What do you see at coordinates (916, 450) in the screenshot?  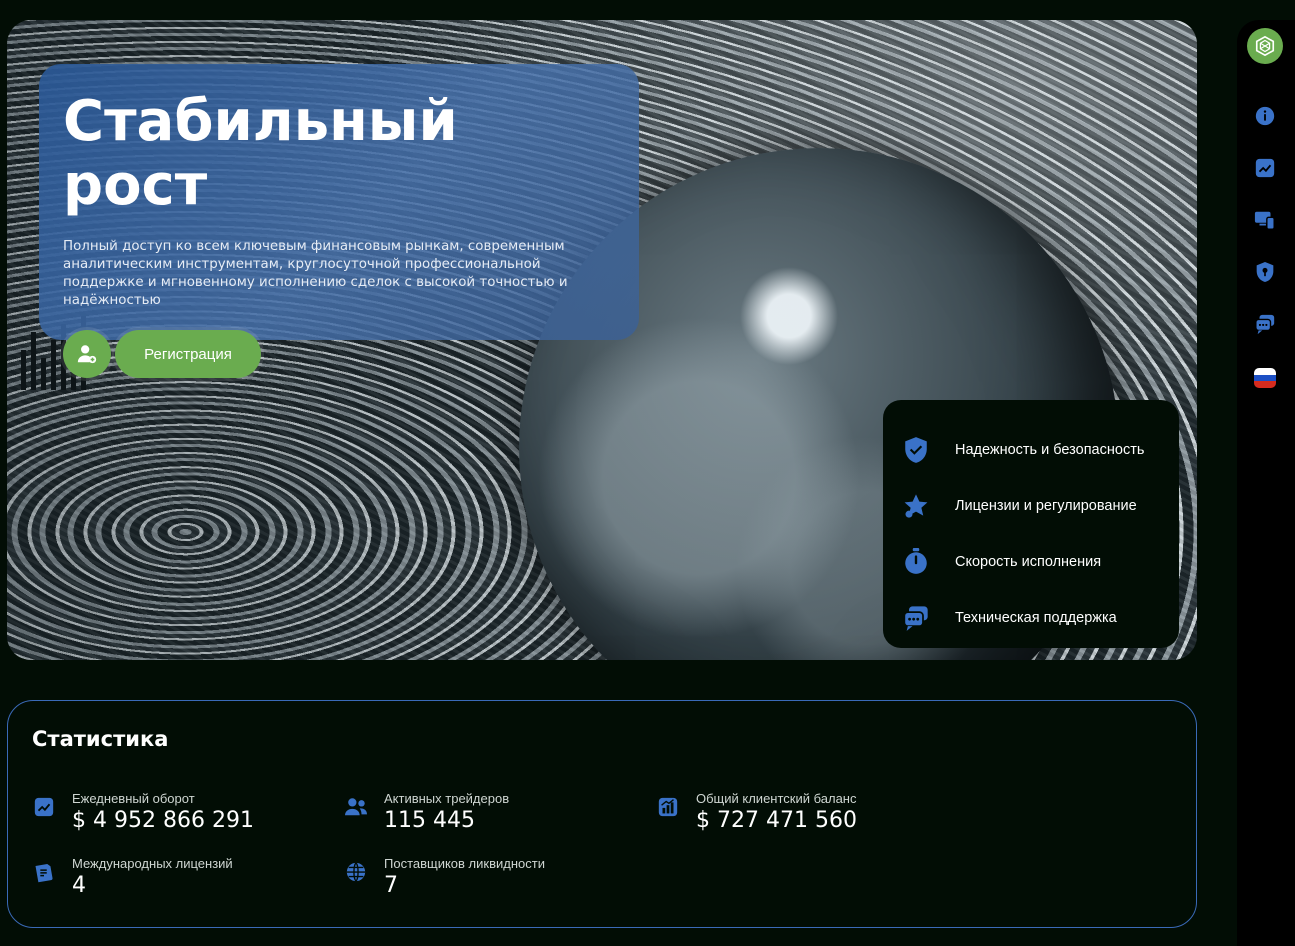 I see `shield-check-icon` at bounding box center [916, 450].